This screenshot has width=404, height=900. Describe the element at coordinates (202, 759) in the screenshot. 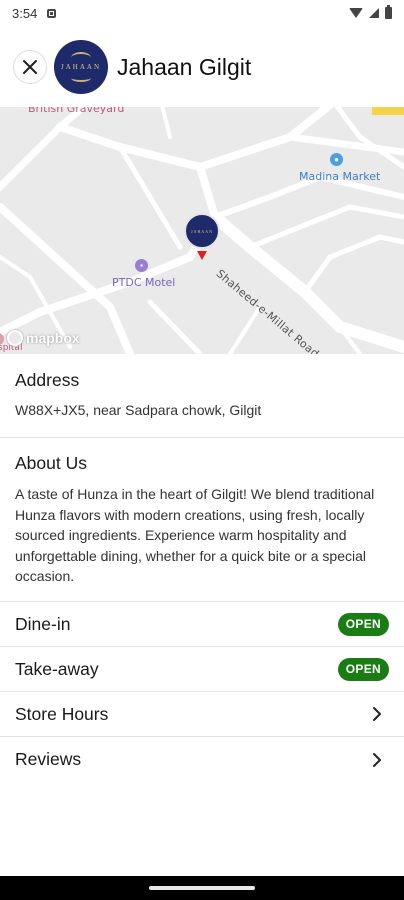

I see `reviews-row: Reviews` at that location.